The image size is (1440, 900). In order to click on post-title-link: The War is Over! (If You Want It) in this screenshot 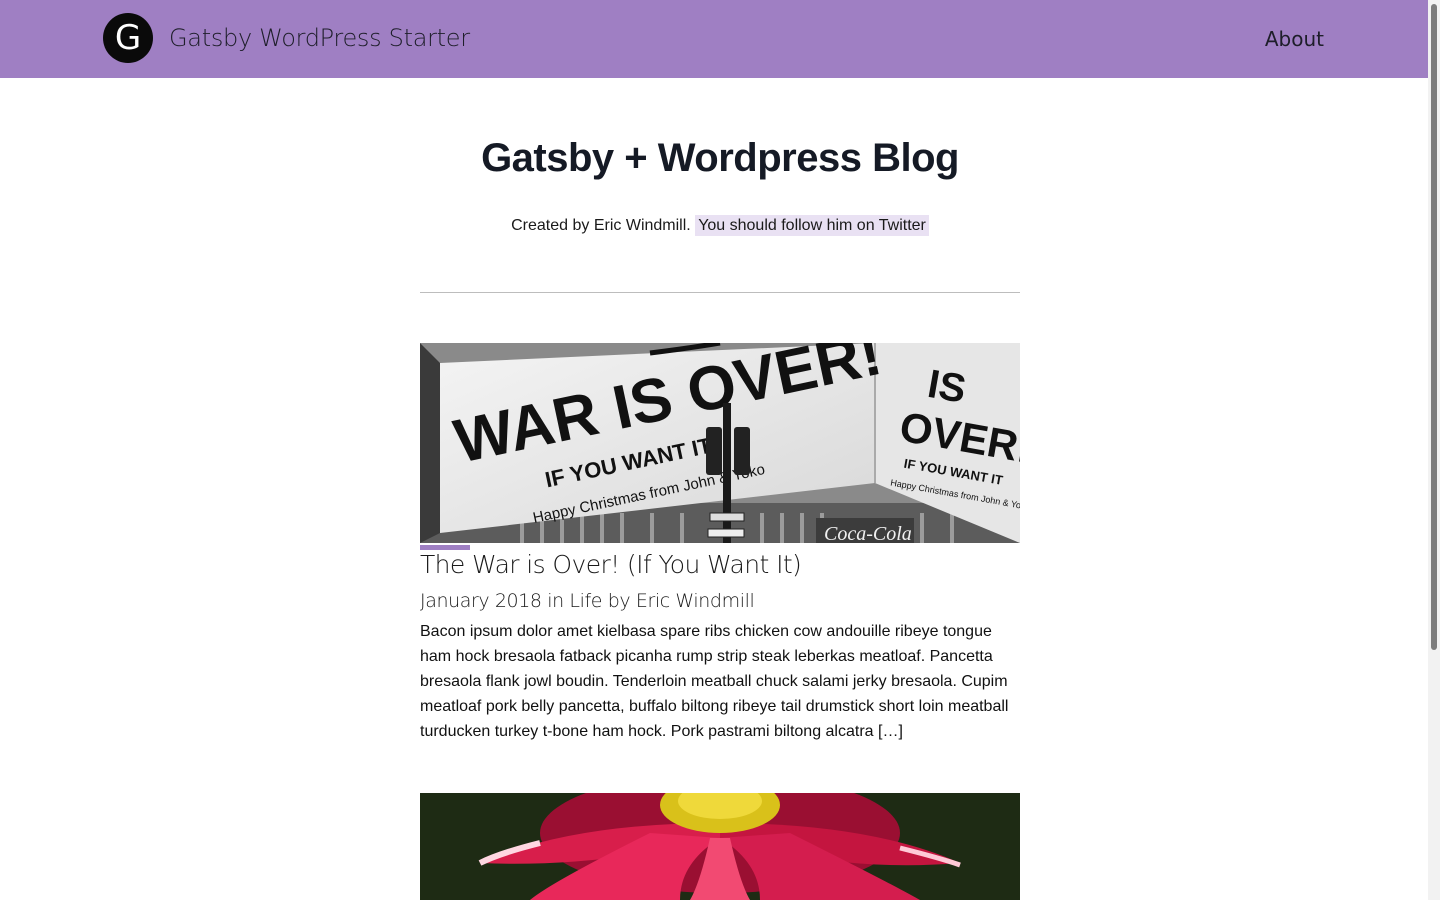, I will do `click(611, 564)`.